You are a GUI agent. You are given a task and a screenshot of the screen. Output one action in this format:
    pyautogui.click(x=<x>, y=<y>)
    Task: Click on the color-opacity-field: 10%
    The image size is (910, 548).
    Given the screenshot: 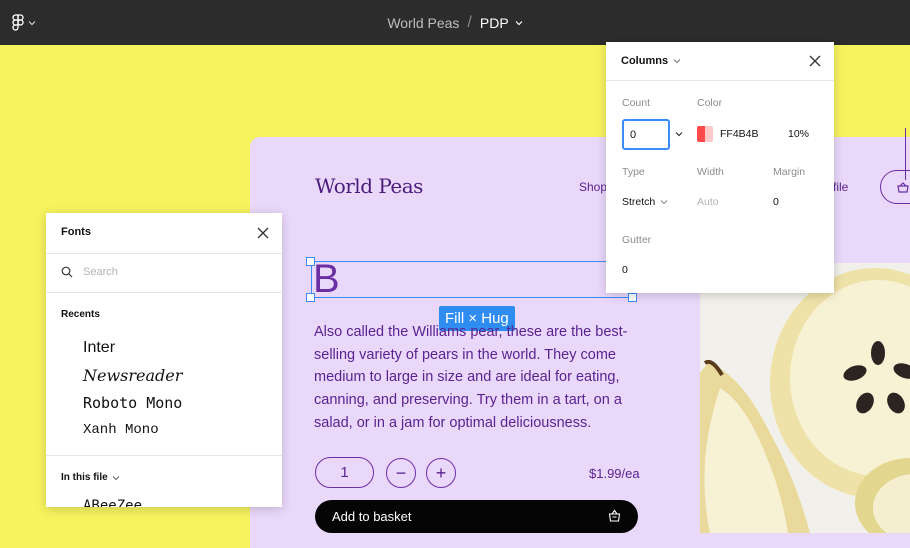 What is the action you would take?
    pyautogui.click(x=798, y=134)
    